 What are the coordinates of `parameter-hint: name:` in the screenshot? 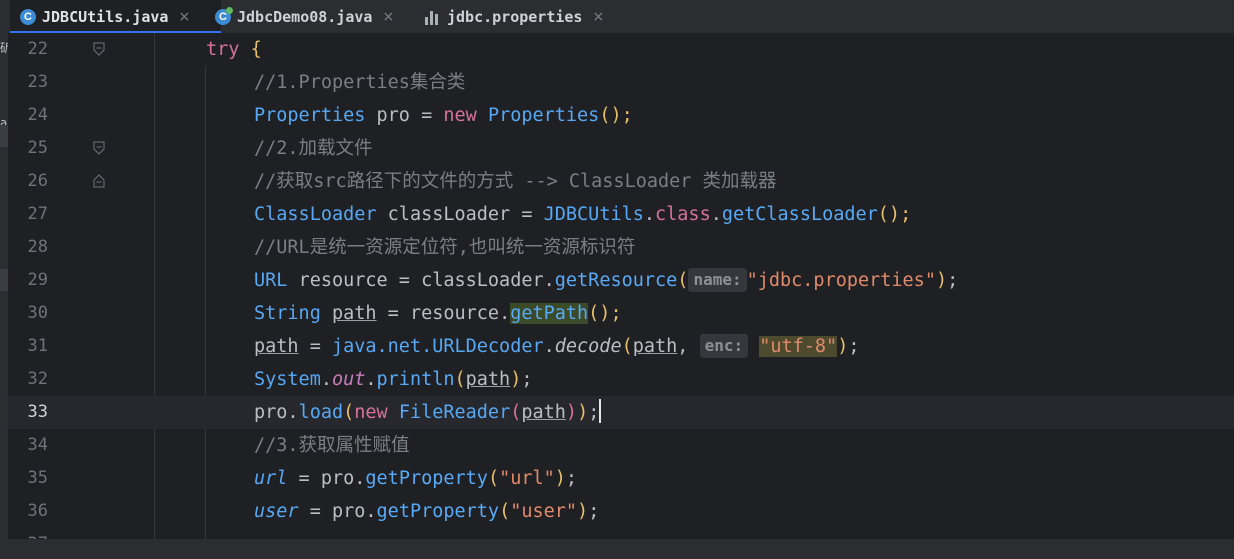 It's located at (717, 280).